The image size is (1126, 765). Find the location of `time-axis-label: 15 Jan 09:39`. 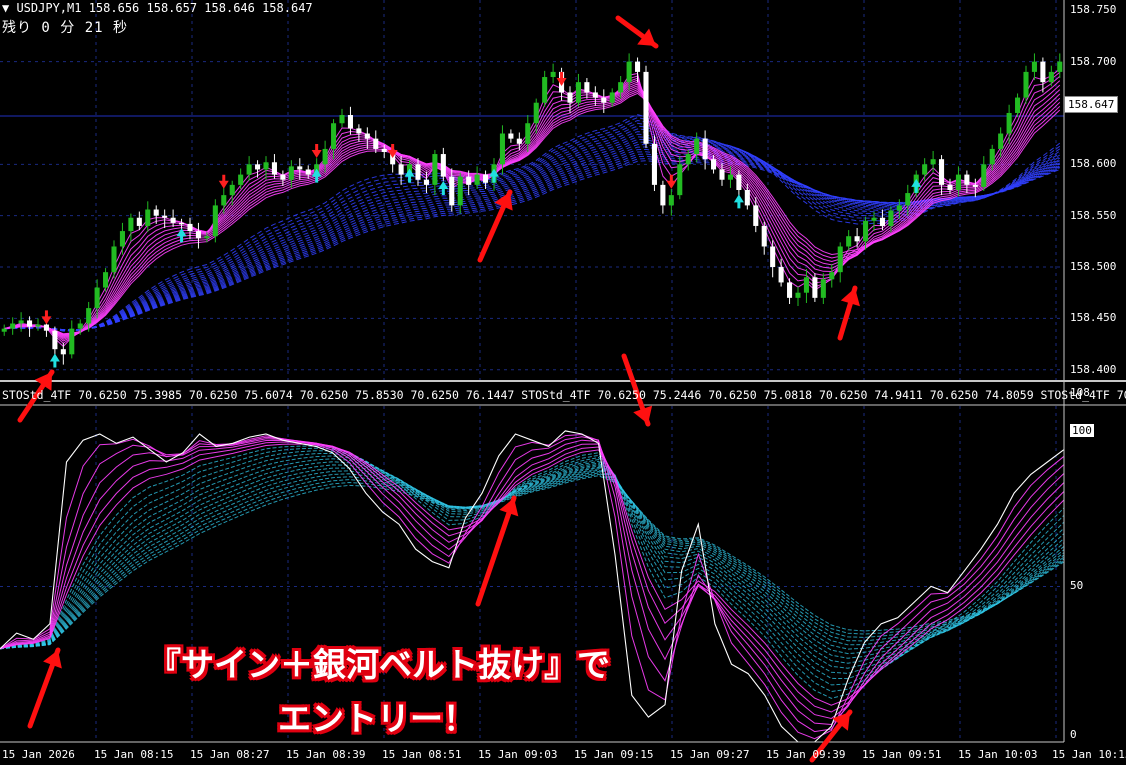

time-axis-label: 15 Jan 09:39 is located at coordinates (806, 754).